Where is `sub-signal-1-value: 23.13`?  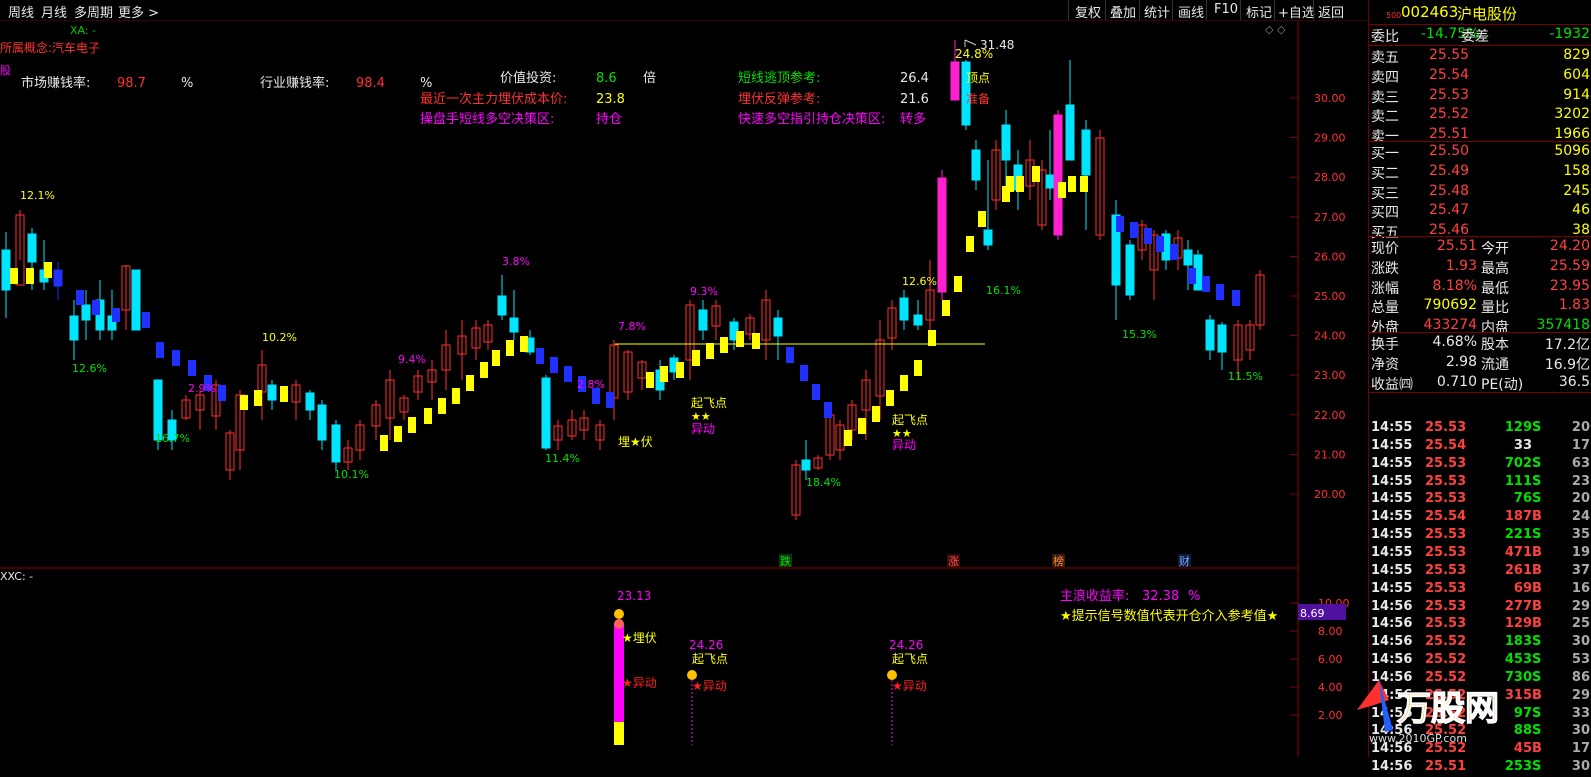
sub-signal-1-value: 23.13 is located at coordinates (634, 596).